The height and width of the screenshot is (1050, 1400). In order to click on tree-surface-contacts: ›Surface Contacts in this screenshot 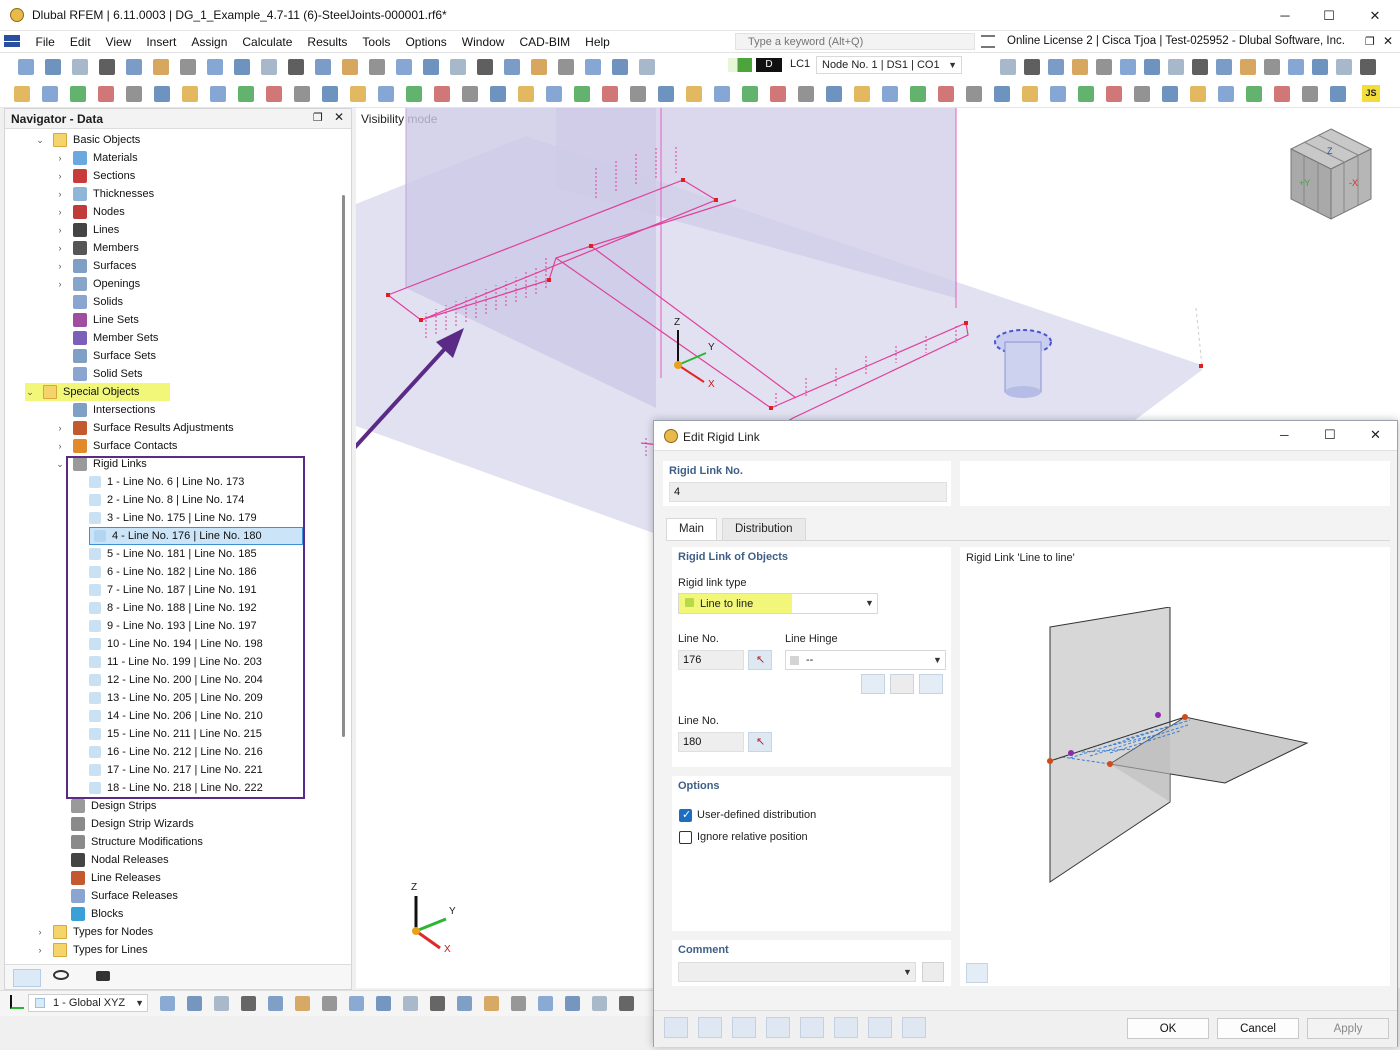, I will do `click(116, 446)`.